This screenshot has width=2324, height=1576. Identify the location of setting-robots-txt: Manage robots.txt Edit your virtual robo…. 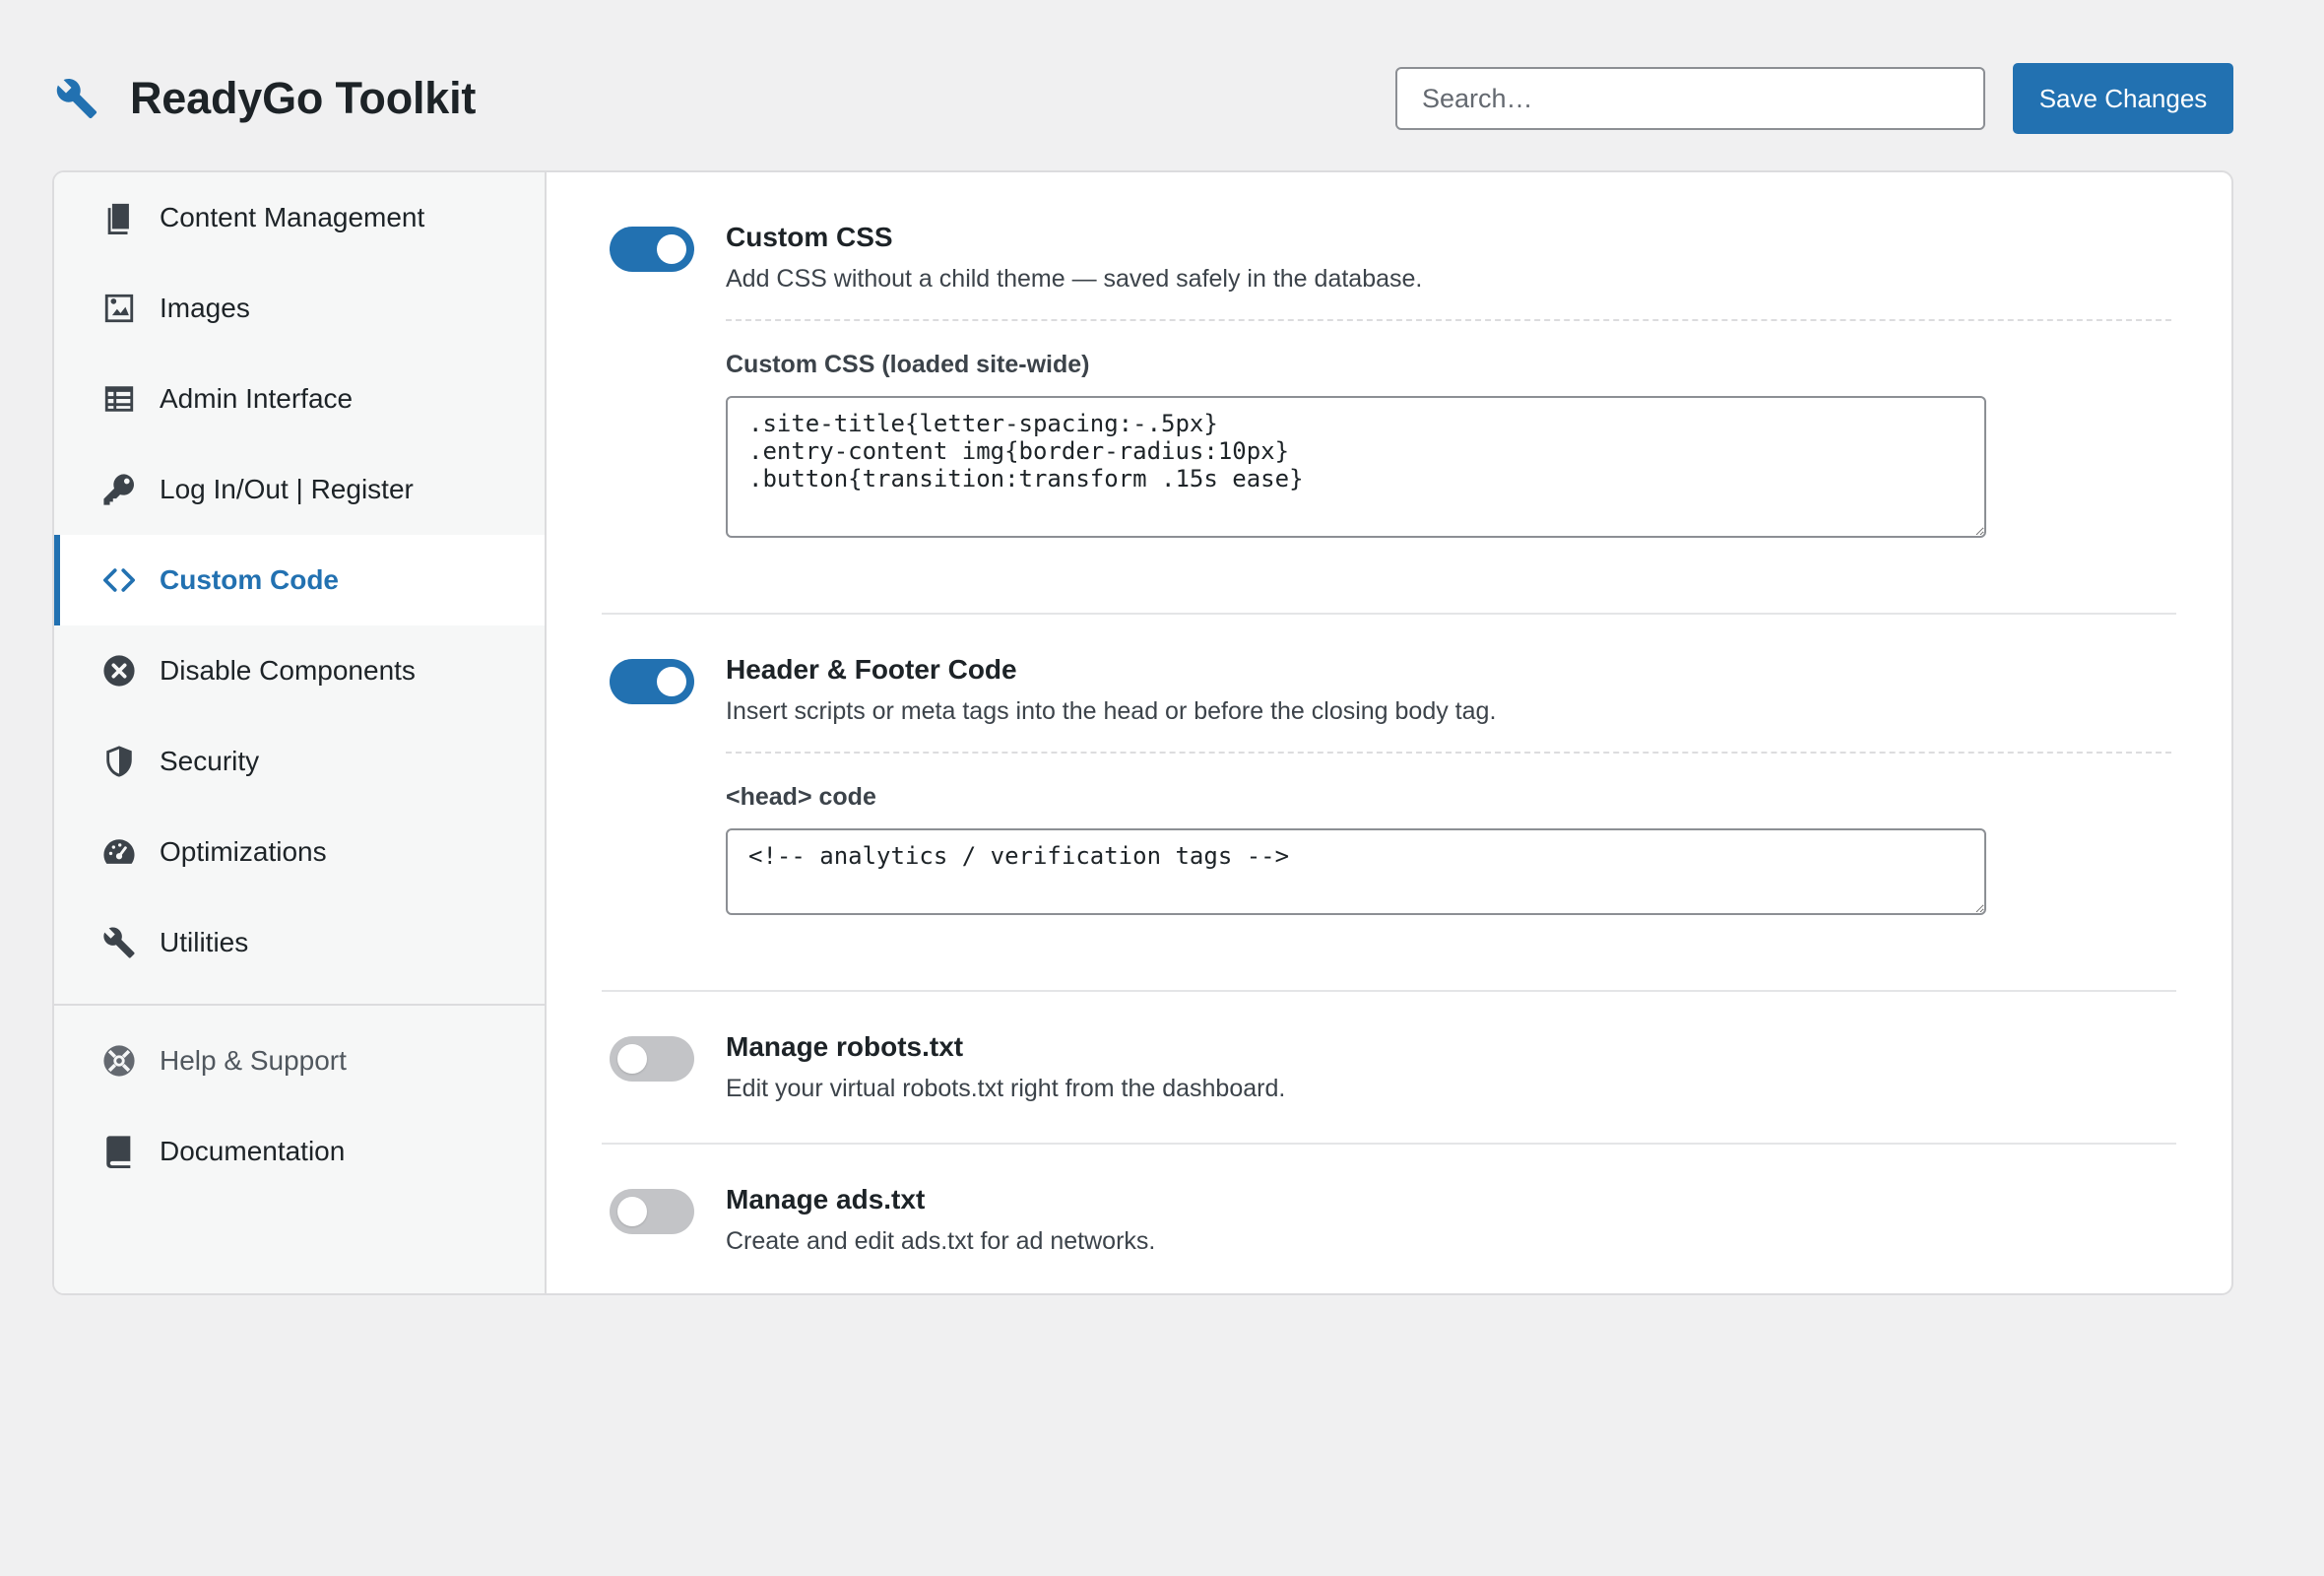
(1389, 1066).